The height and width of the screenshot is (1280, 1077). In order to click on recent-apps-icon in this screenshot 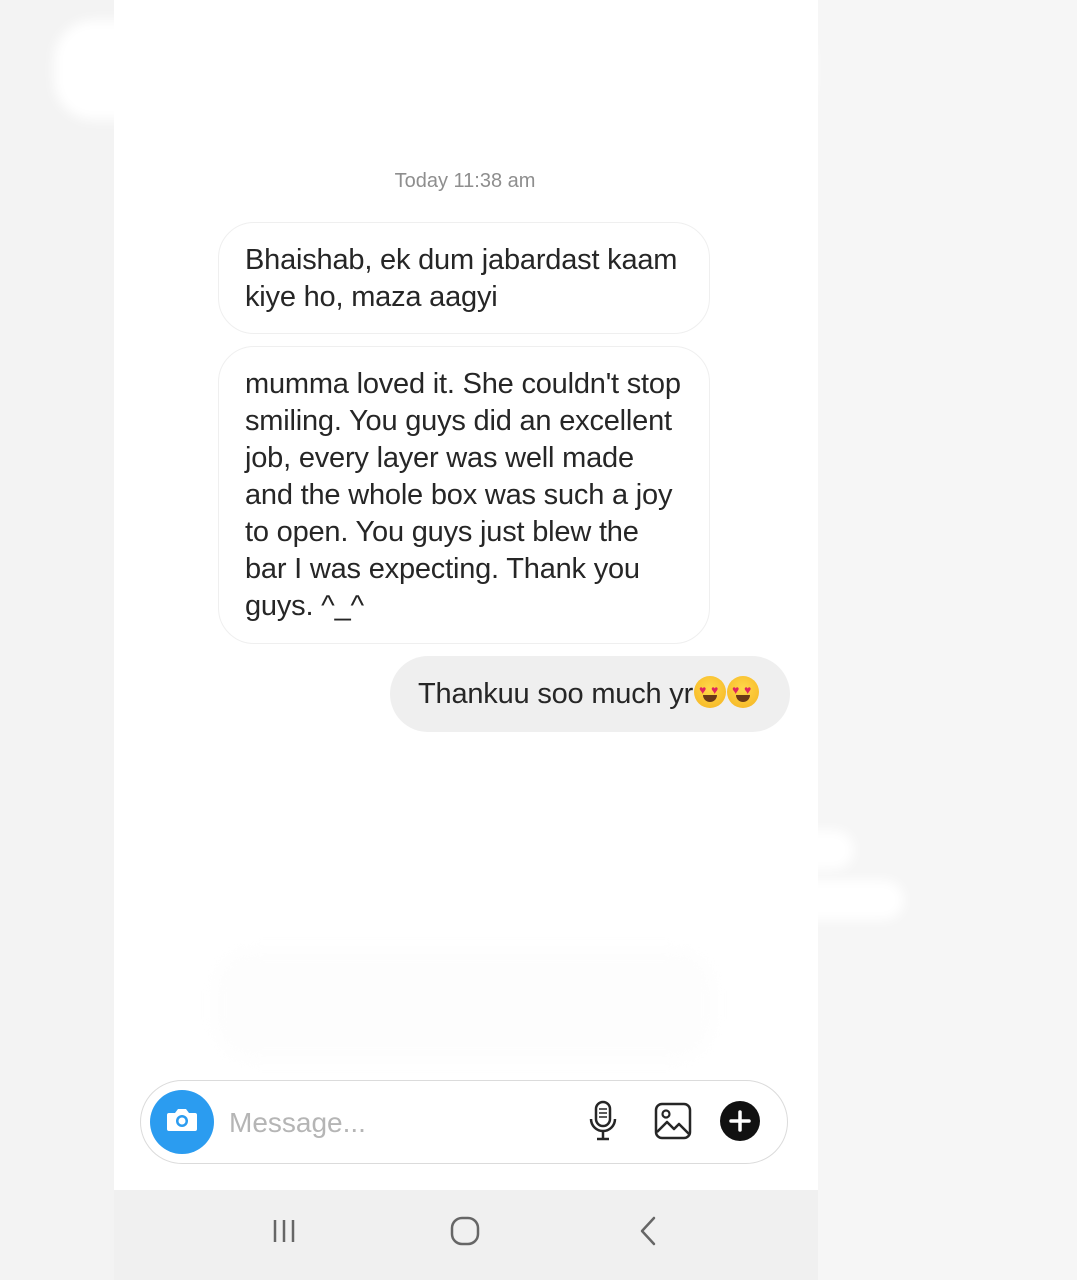, I will do `click(284, 1233)`.